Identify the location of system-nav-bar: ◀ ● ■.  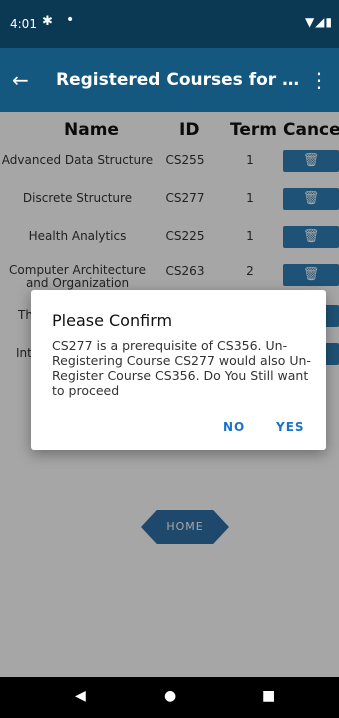
(169, 697).